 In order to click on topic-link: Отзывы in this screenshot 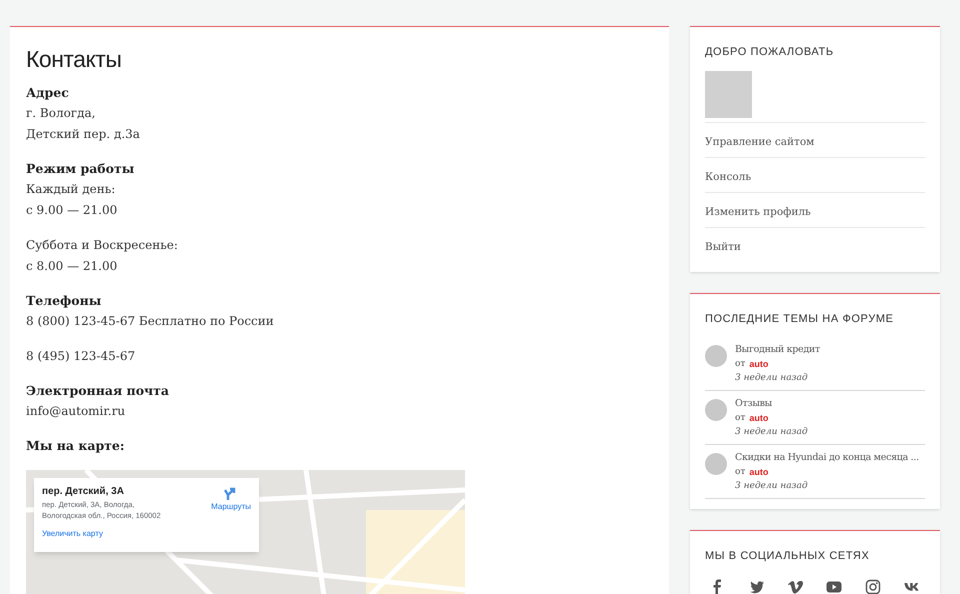, I will do `click(771, 403)`.